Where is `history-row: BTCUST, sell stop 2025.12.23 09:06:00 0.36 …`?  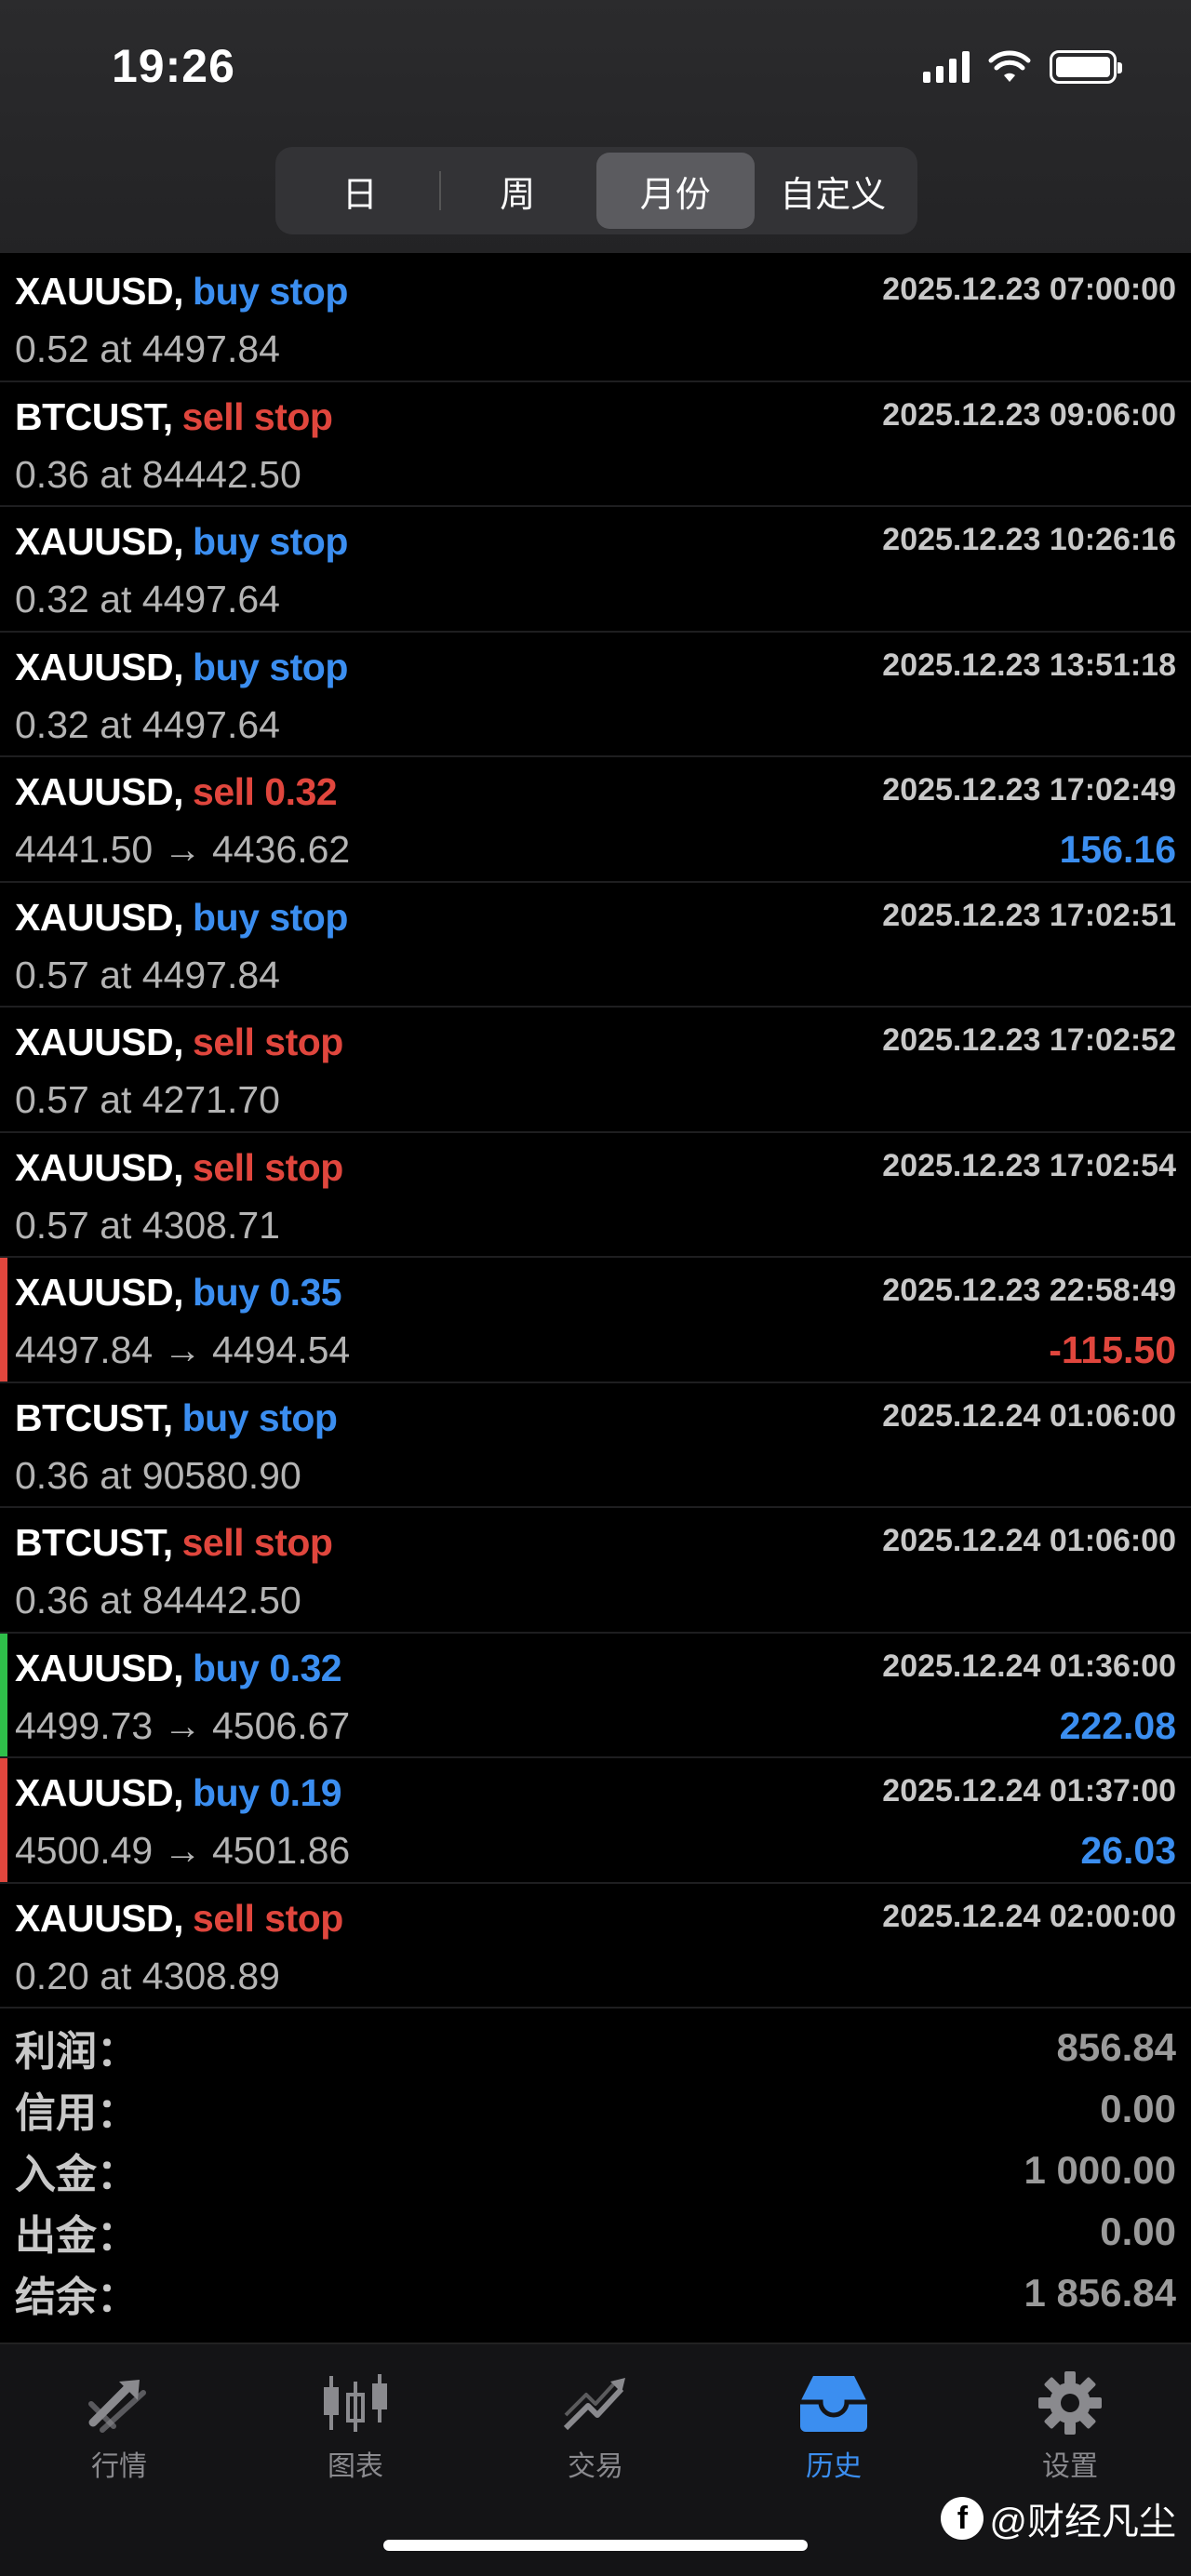 history-row: BTCUST, sell stop 2025.12.23 09:06:00 0.36 … is located at coordinates (595, 444).